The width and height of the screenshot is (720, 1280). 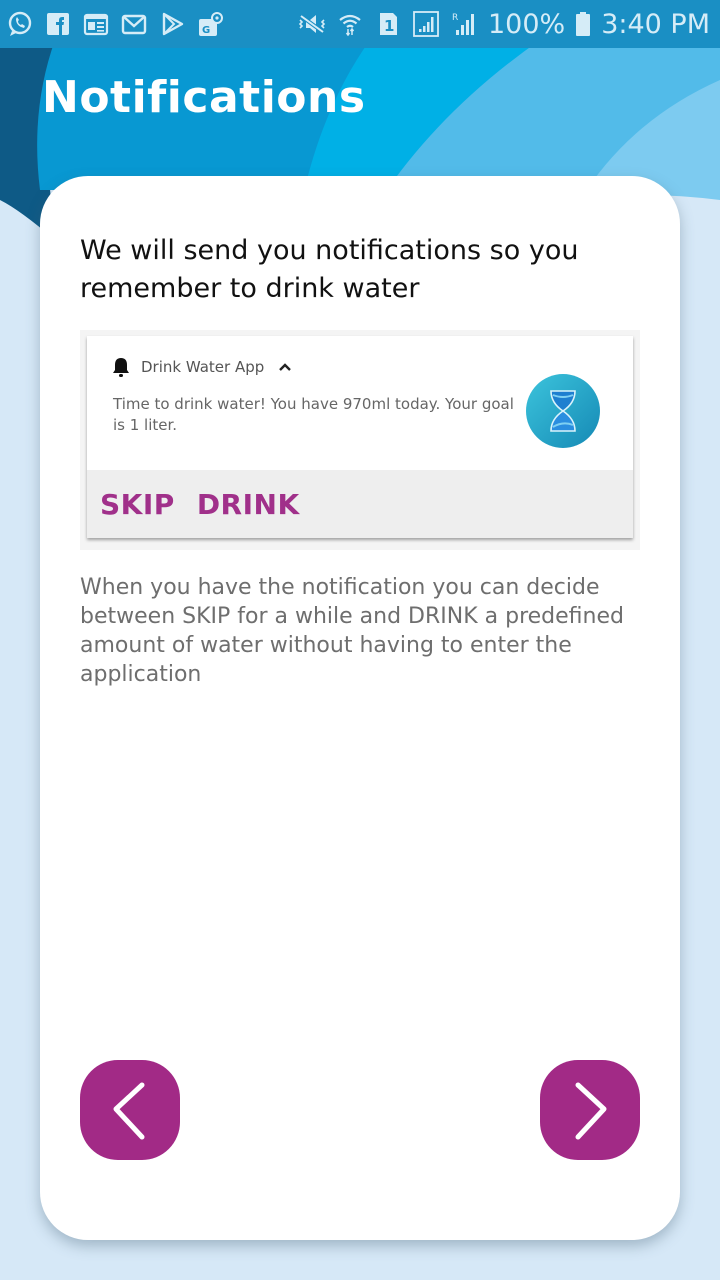 I want to click on drink-action-button: DRINK, so click(x=248, y=504).